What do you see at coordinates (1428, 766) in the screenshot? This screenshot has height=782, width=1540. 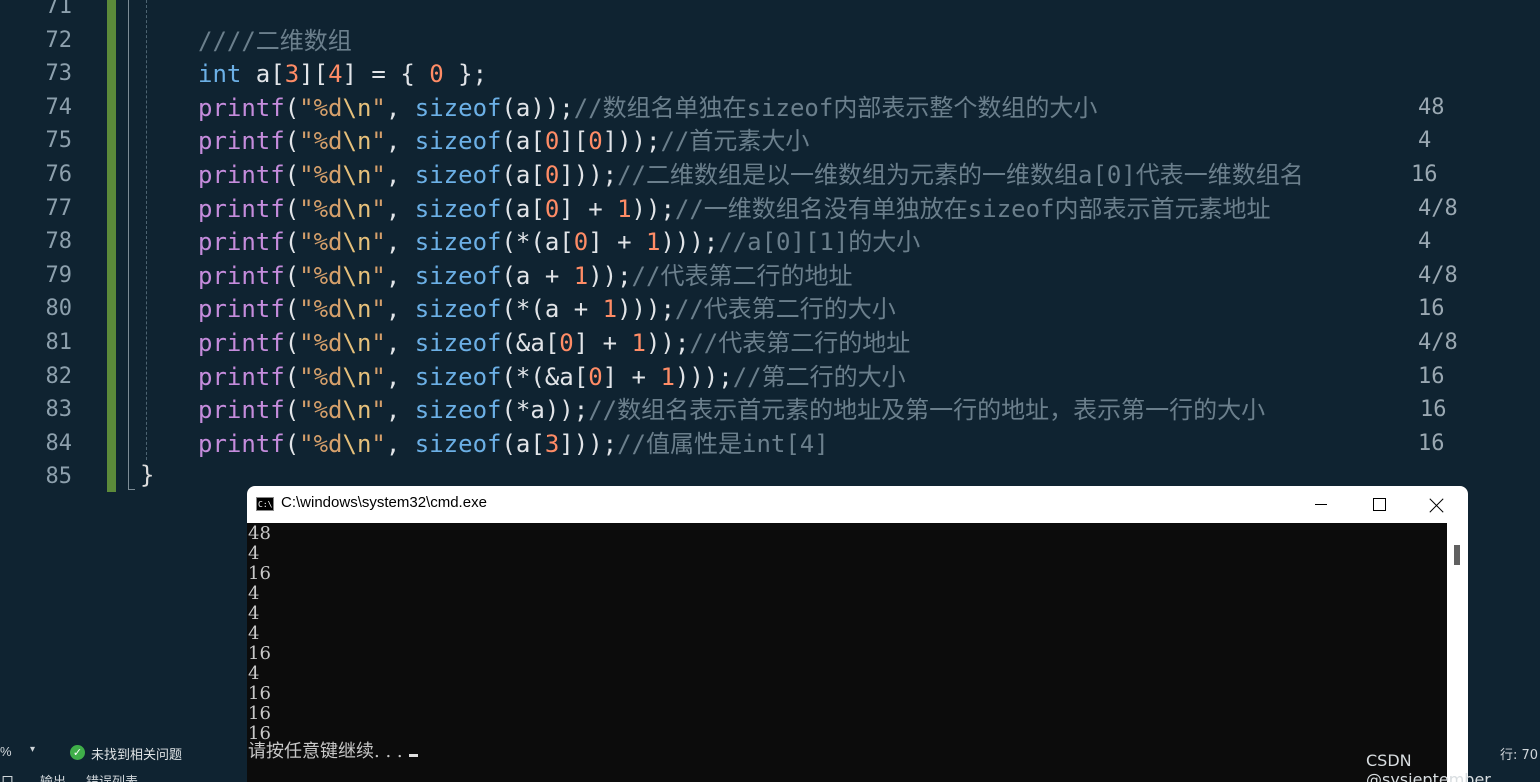 I see `csdn-watermark: CSDN @sysjeptember` at bounding box center [1428, 766].